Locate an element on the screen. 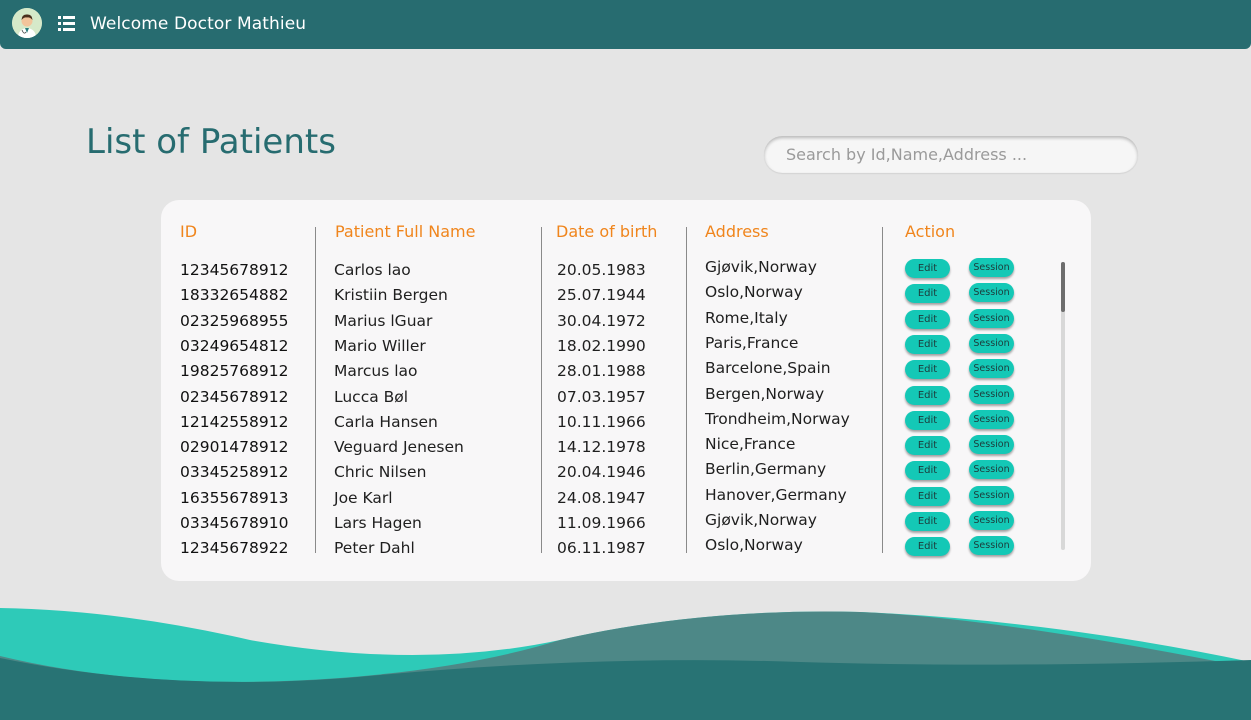  patient-dob: 28.01.1988 is located at coordinates (601, 371).